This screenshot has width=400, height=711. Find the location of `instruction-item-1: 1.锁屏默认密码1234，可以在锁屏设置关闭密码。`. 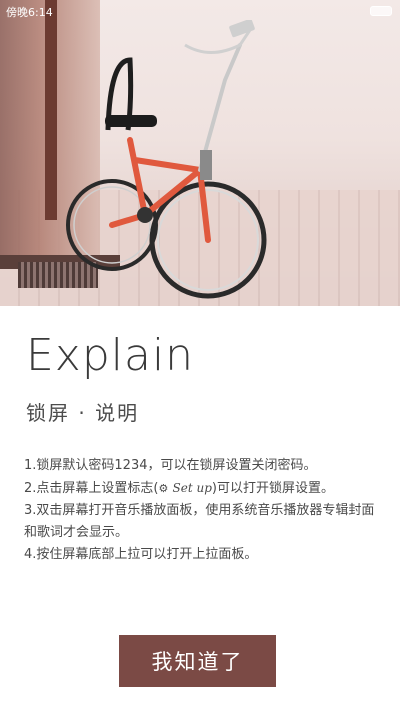

instruction-item-1: 1.锁屏默认密码1234，可以在锁屏设置关闭密码。 is located at coordinates (170, 465).